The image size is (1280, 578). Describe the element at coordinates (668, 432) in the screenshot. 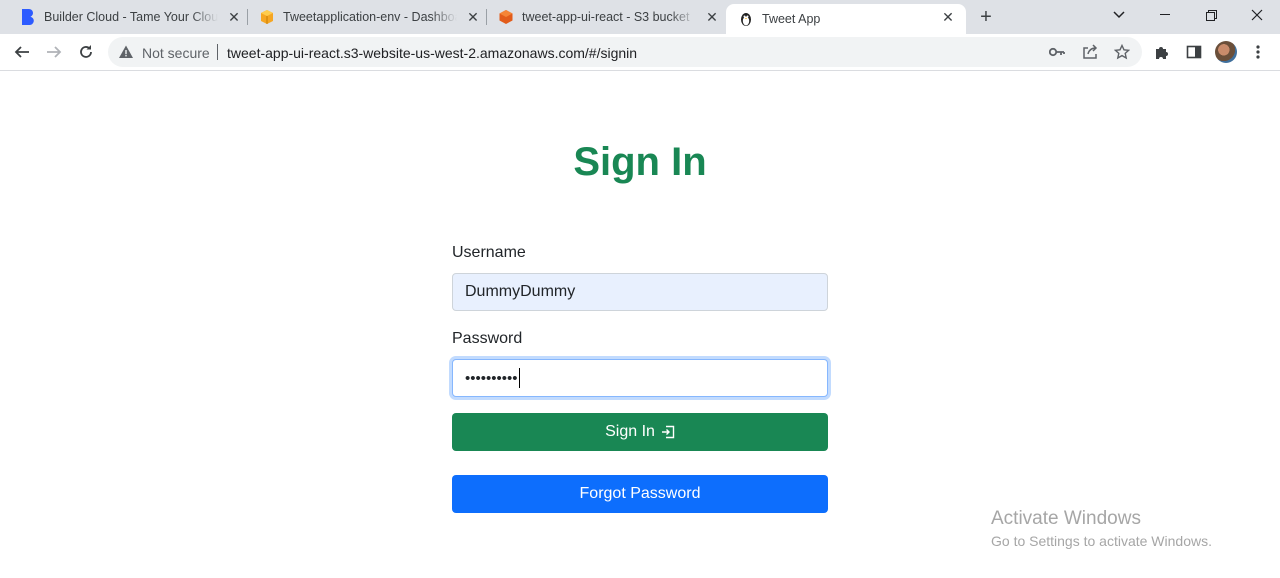

I see `login-arrow-icon` at that location.